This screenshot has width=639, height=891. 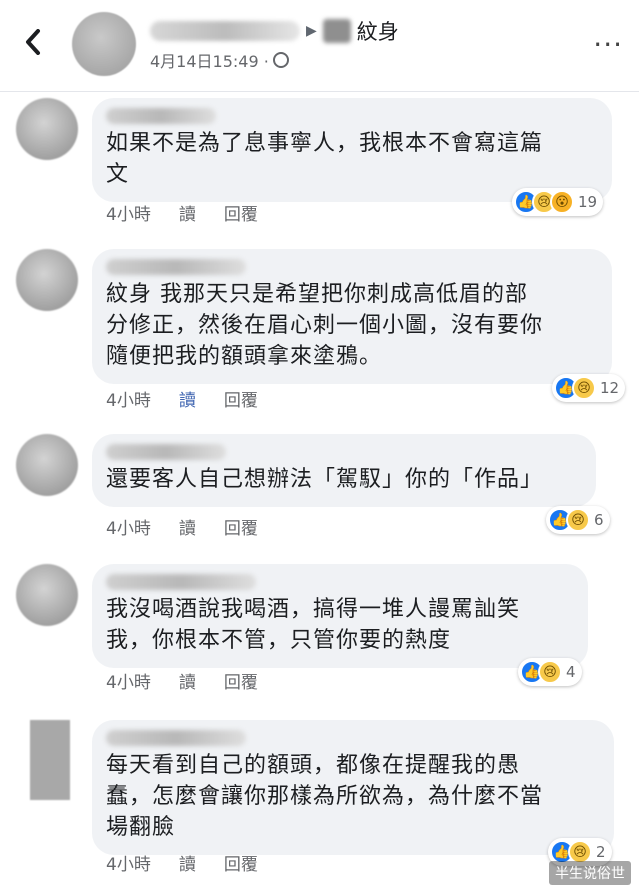 What do you see at coordinates (313, 625) in the screenshot?
I see `comment-text: 我沒喝酒說我喝酒，搞得一堆人謾罵訕笑 我，你根本不管，只管你要的熱度` at bounding box center [313, 625].